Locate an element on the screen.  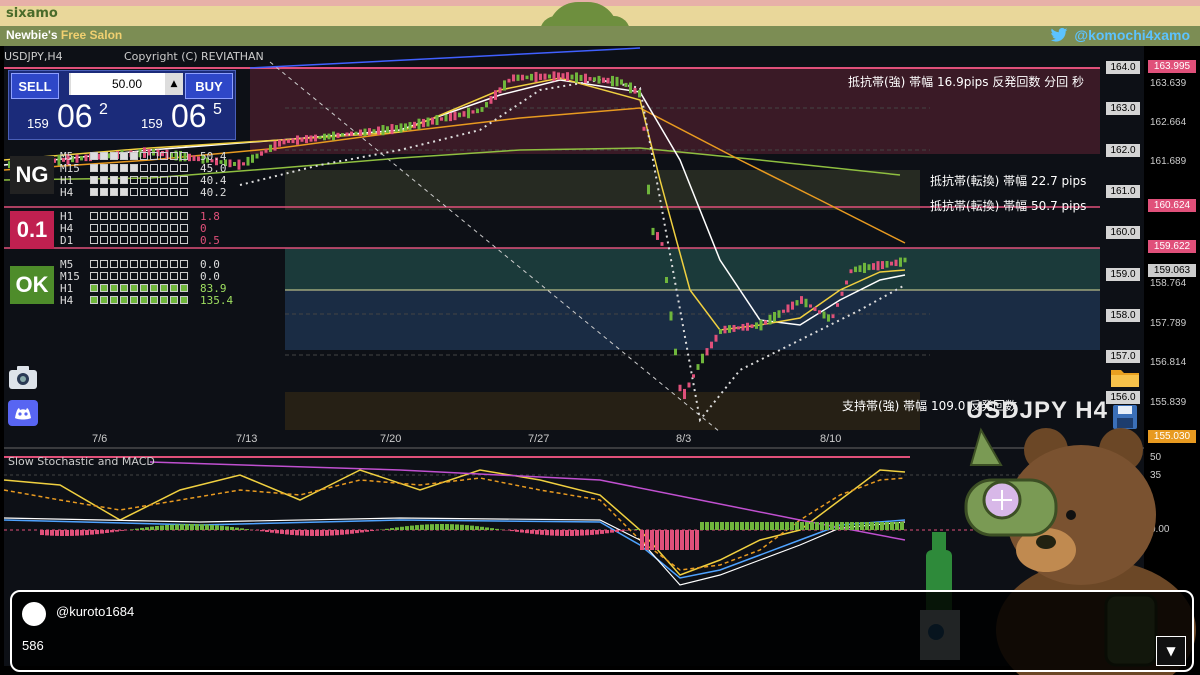
buy-button: BUY is located at coordinates (209, 86).